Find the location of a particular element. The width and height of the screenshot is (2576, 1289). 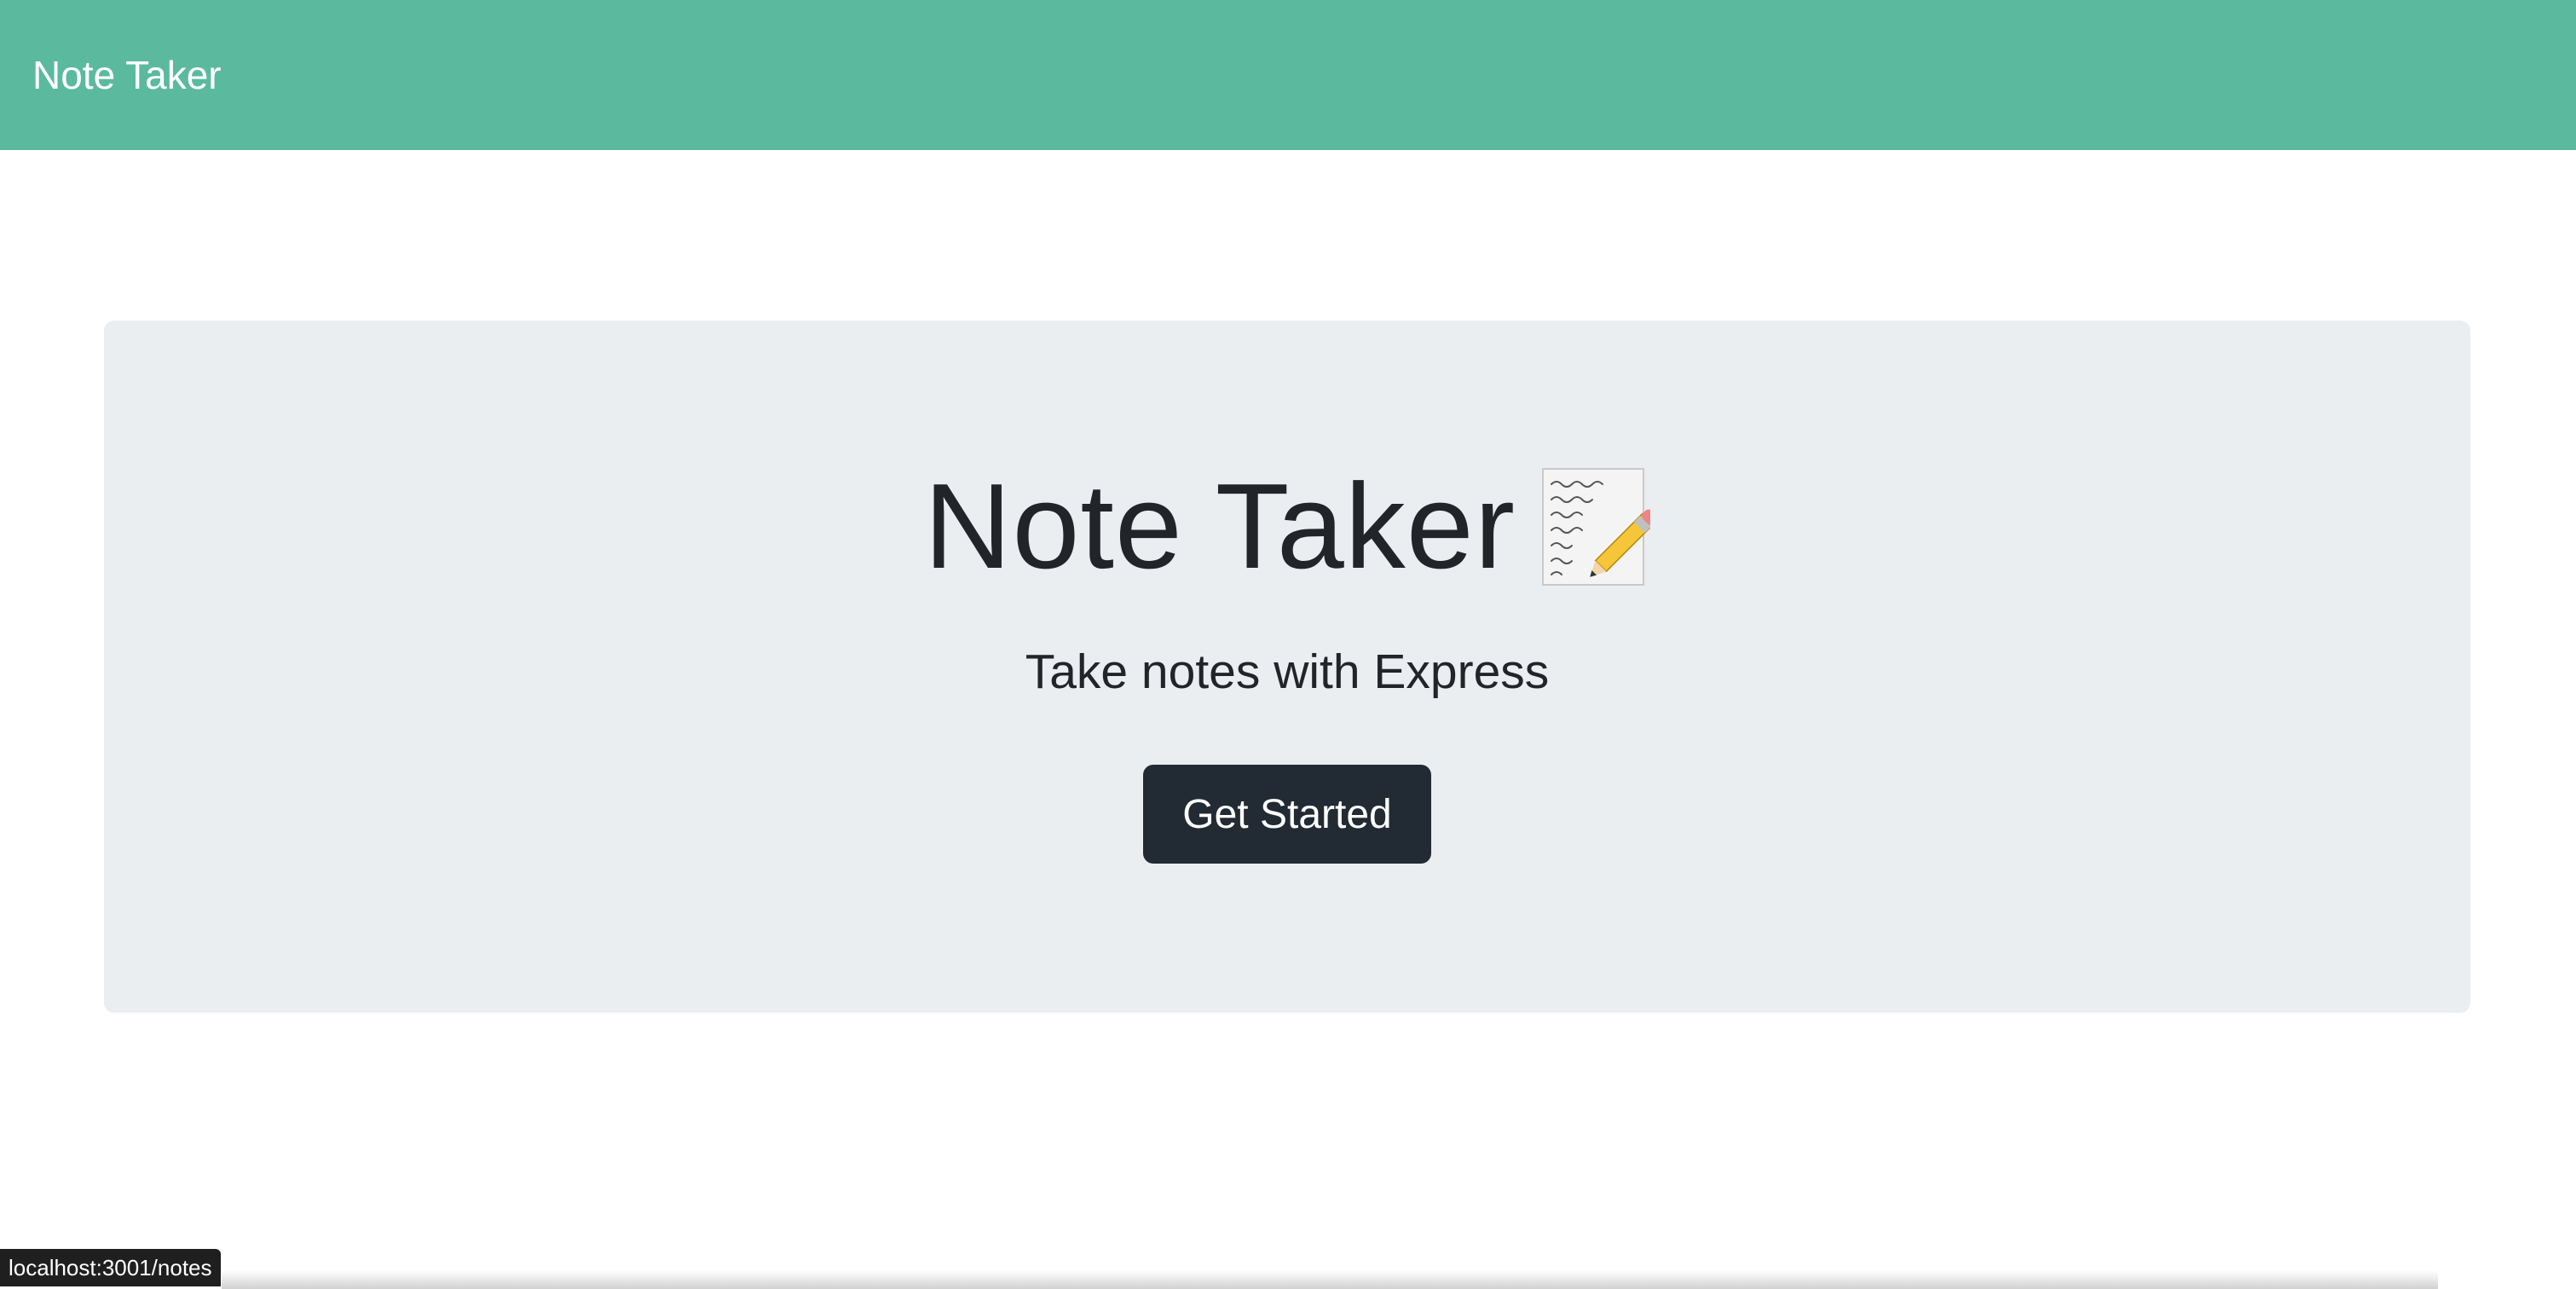

hero-title-row: Note Taker is located at coordinates (1290, 526).